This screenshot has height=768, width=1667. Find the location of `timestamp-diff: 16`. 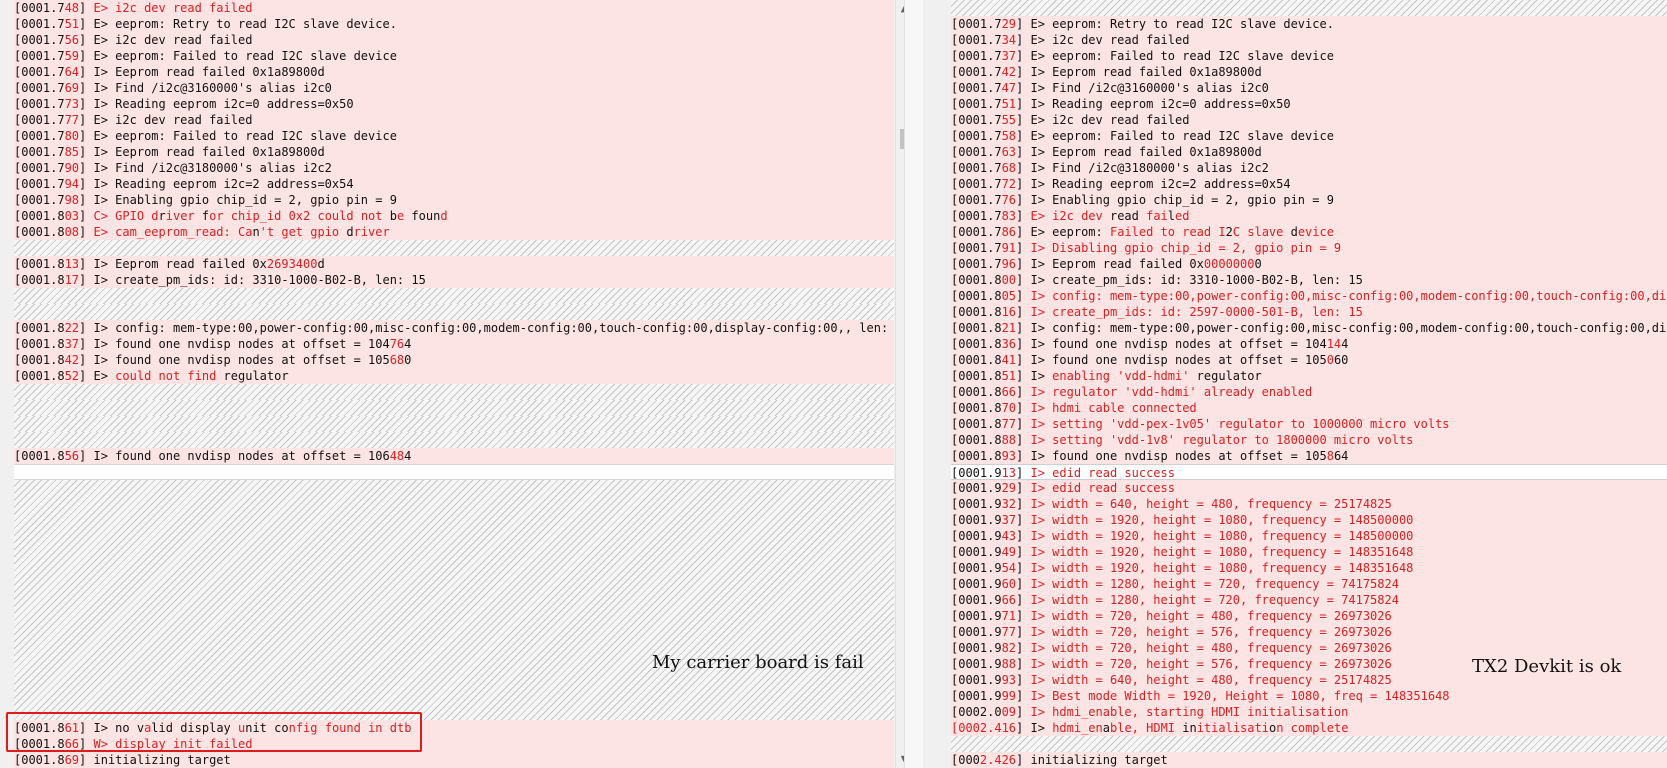

timestamp-diff: 16 is located at coordinates (1009, 312).